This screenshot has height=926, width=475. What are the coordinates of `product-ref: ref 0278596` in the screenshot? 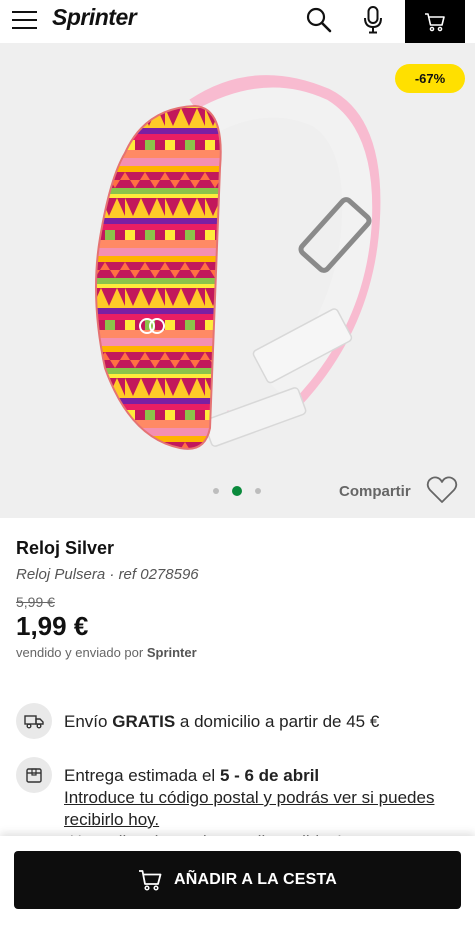 It's located at (158, 574).